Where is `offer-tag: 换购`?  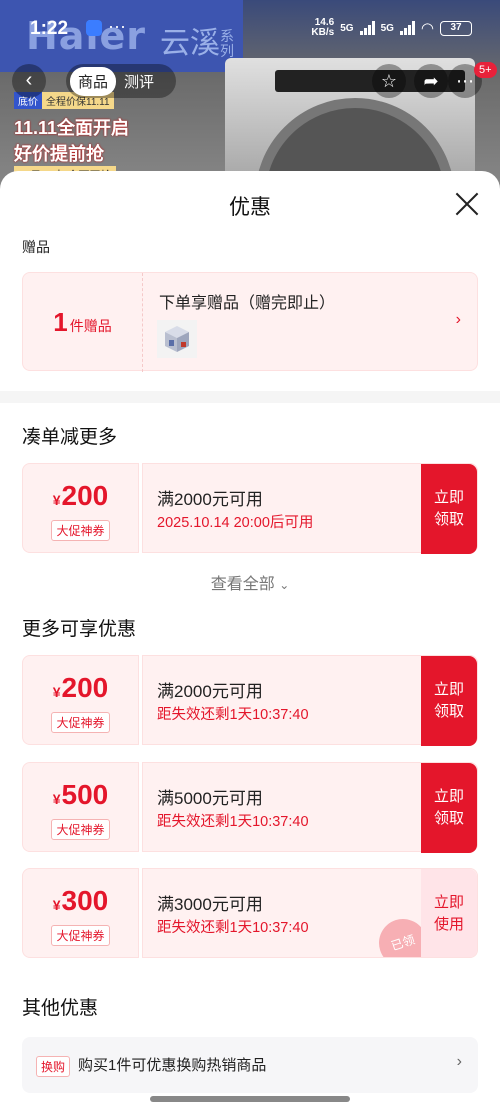
offer-tag: 换购 is located at coordinates (53, 1066).